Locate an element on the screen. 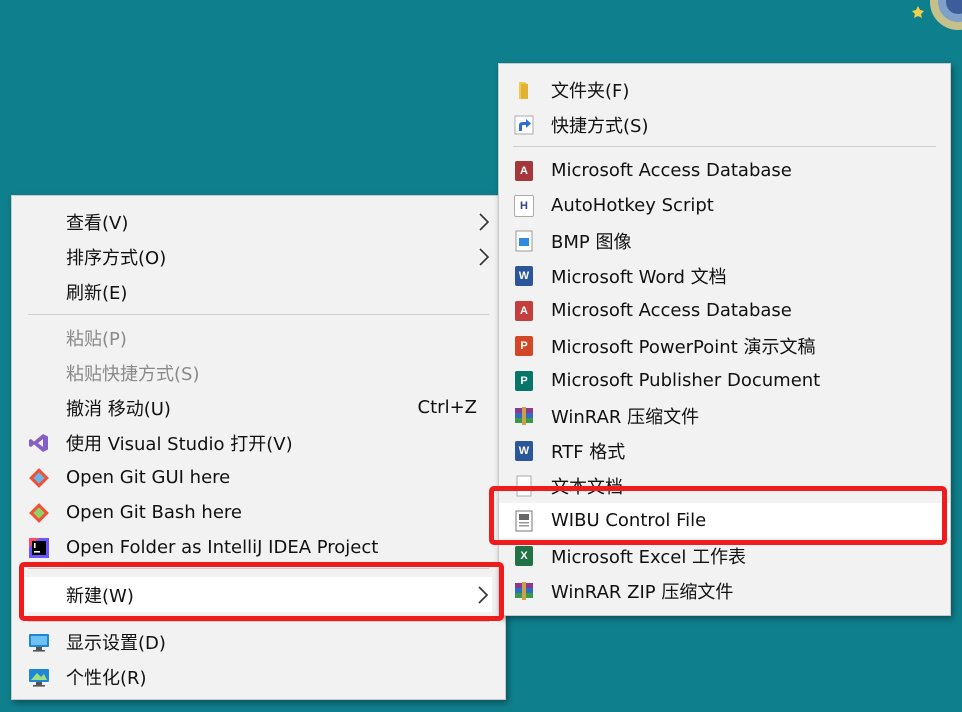 This screenshot has width=962, height=712. menu-item-label: 显示设置(D) is located at coordinates (116, 643).